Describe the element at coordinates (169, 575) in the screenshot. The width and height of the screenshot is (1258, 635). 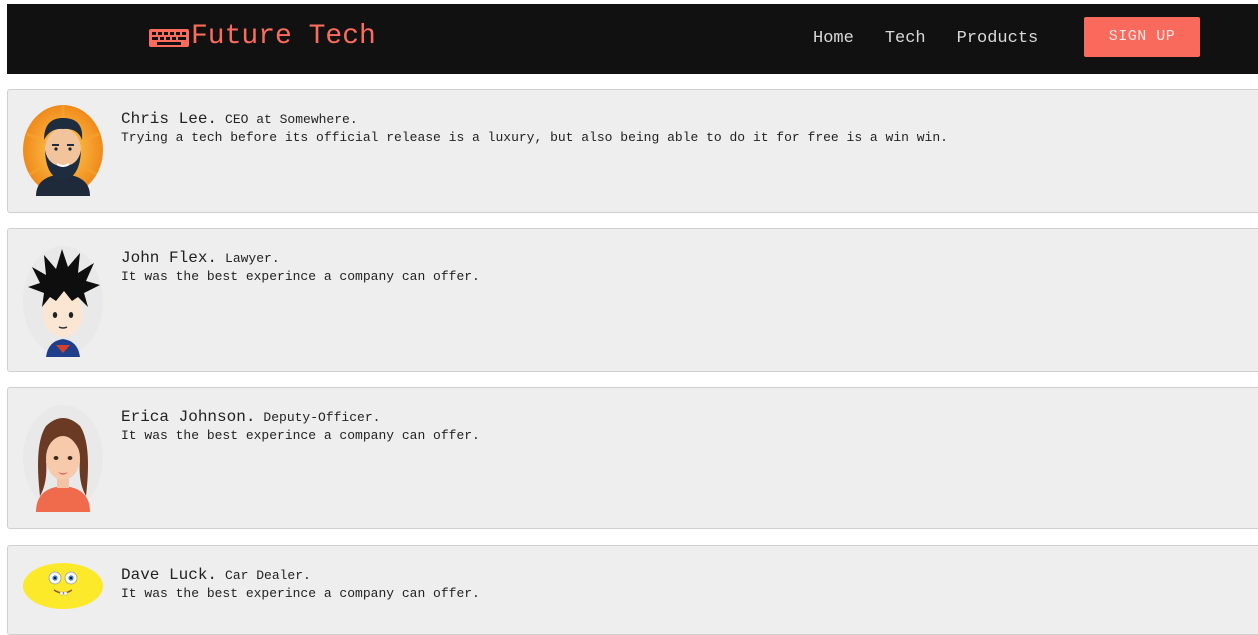
I see `testimonial-name: Dave Luck.` at that location.